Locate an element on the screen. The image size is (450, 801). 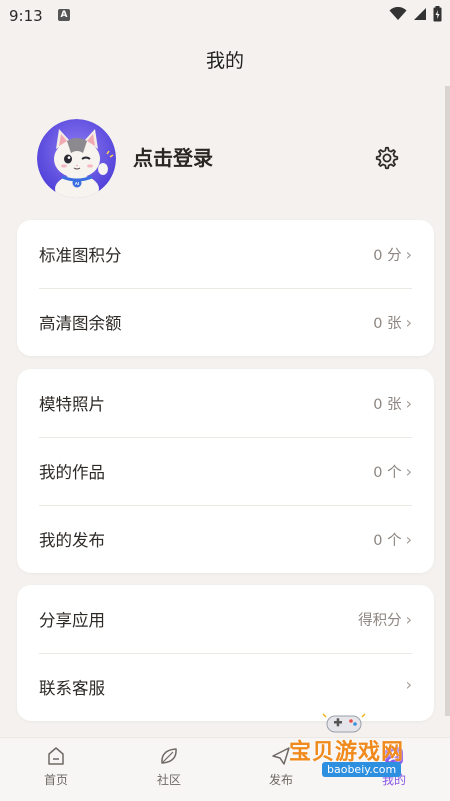
gear-icon is located at coordinates (387, 158).